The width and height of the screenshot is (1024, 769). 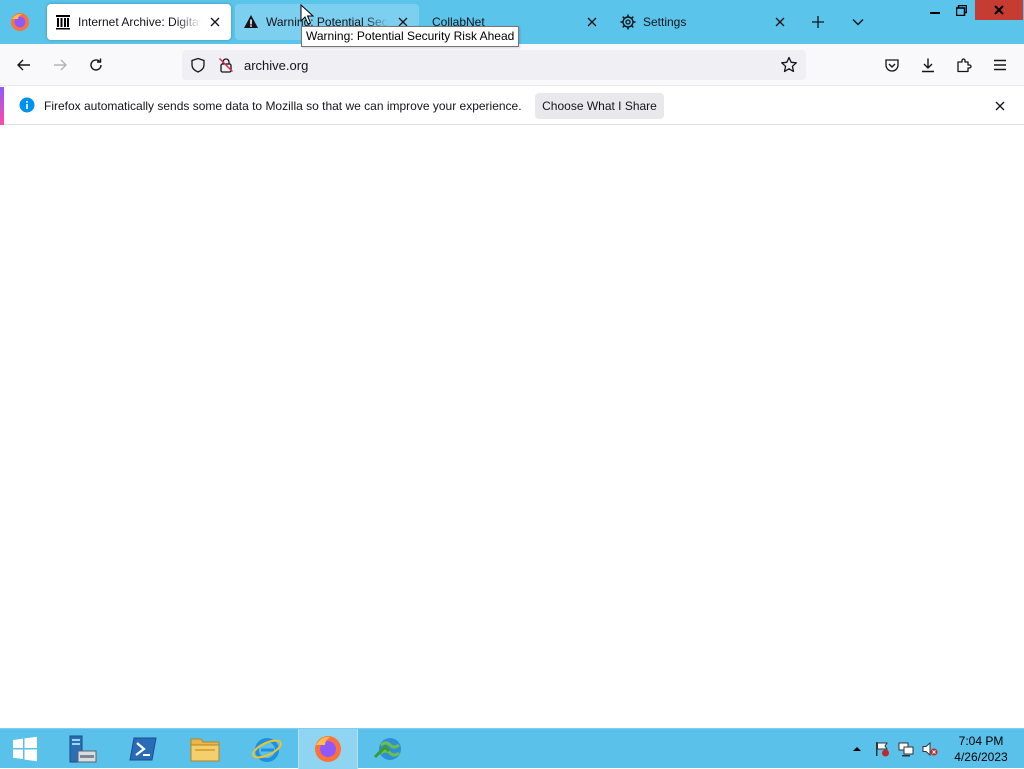 I want to click on puzzle-piece-icon, so click(x=964, y=65).